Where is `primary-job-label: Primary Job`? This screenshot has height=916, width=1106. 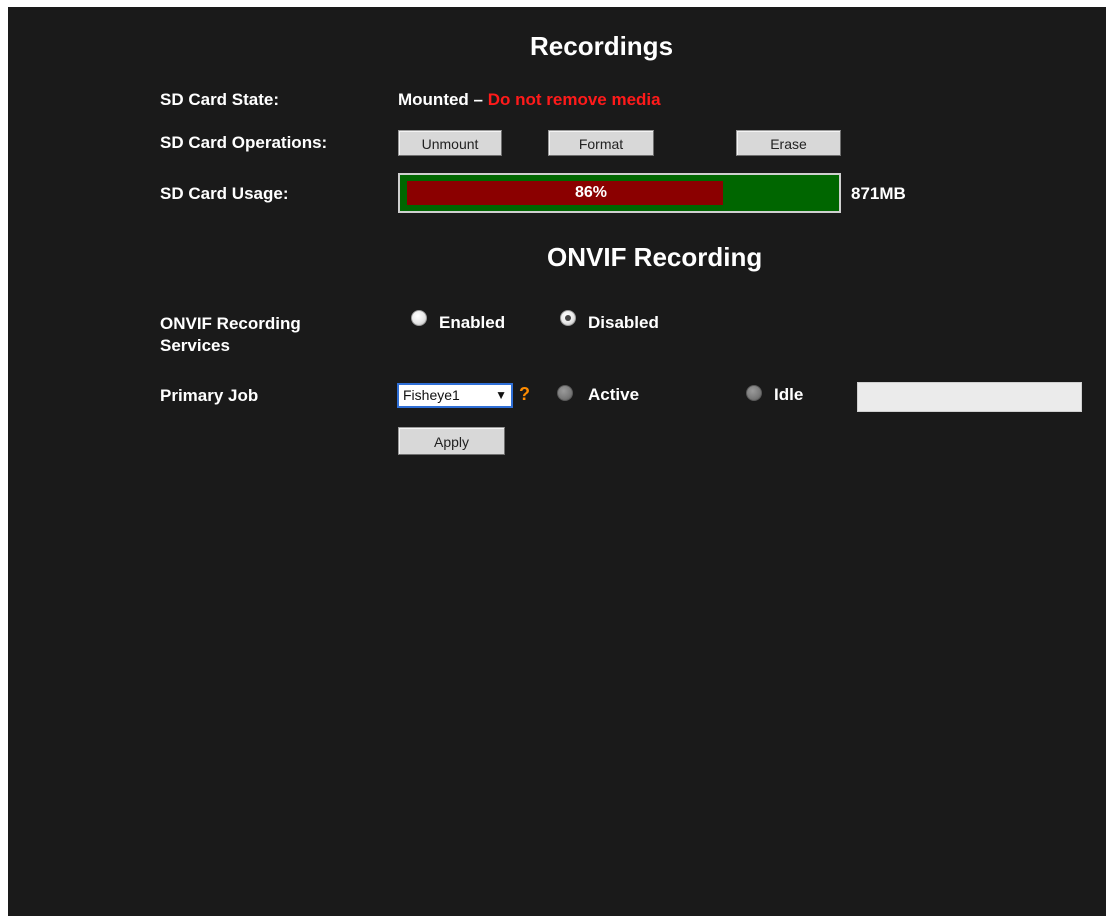
primary-job-label: Primary Job is located at coordinates (209, 395).